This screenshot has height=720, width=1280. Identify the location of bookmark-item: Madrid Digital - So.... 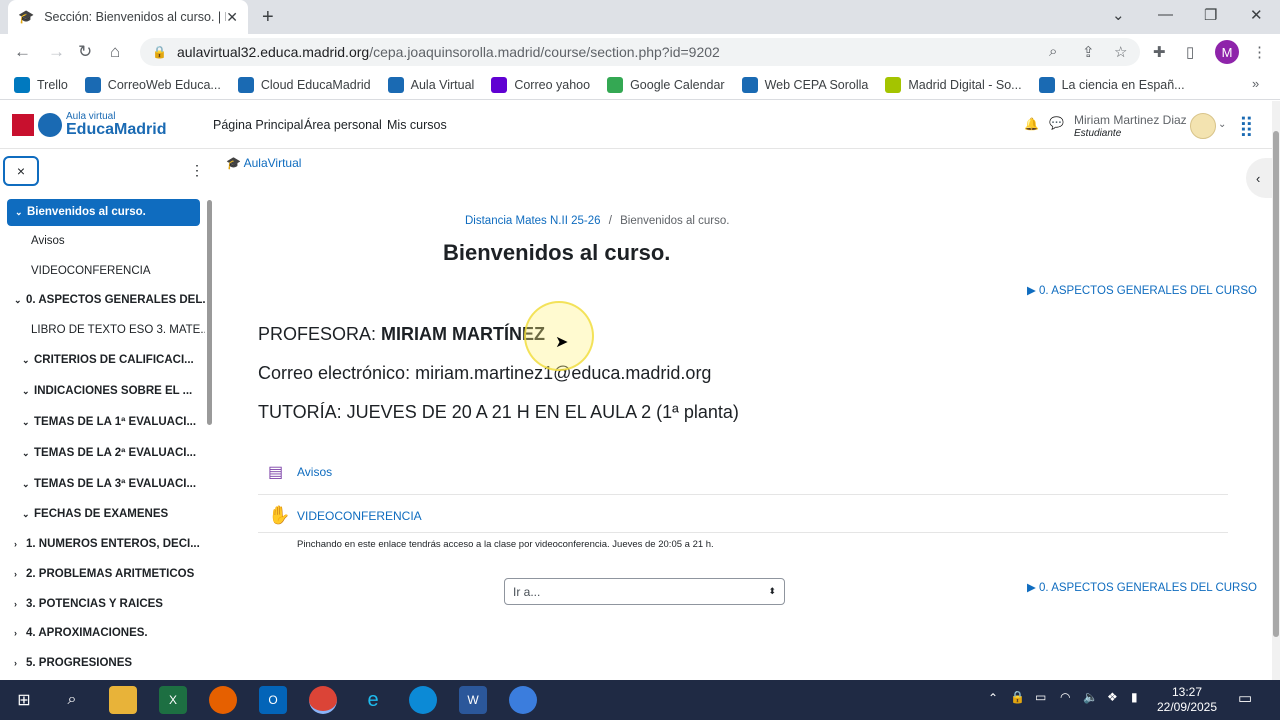
(953, 84).